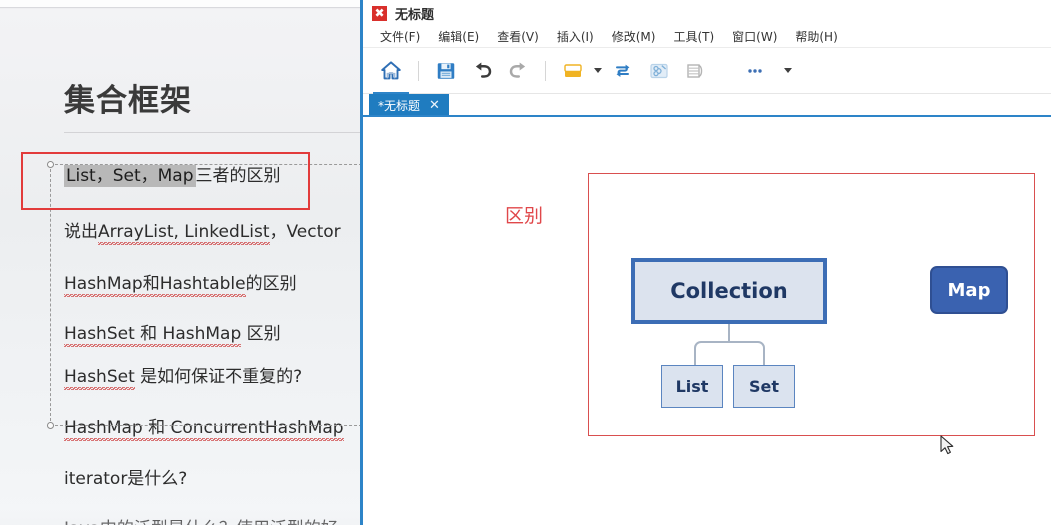  What do you see at coordinates (575, 36) in the screenshot?
I see `menu-insert: 插入(I)` at bounding box center [575, 36].